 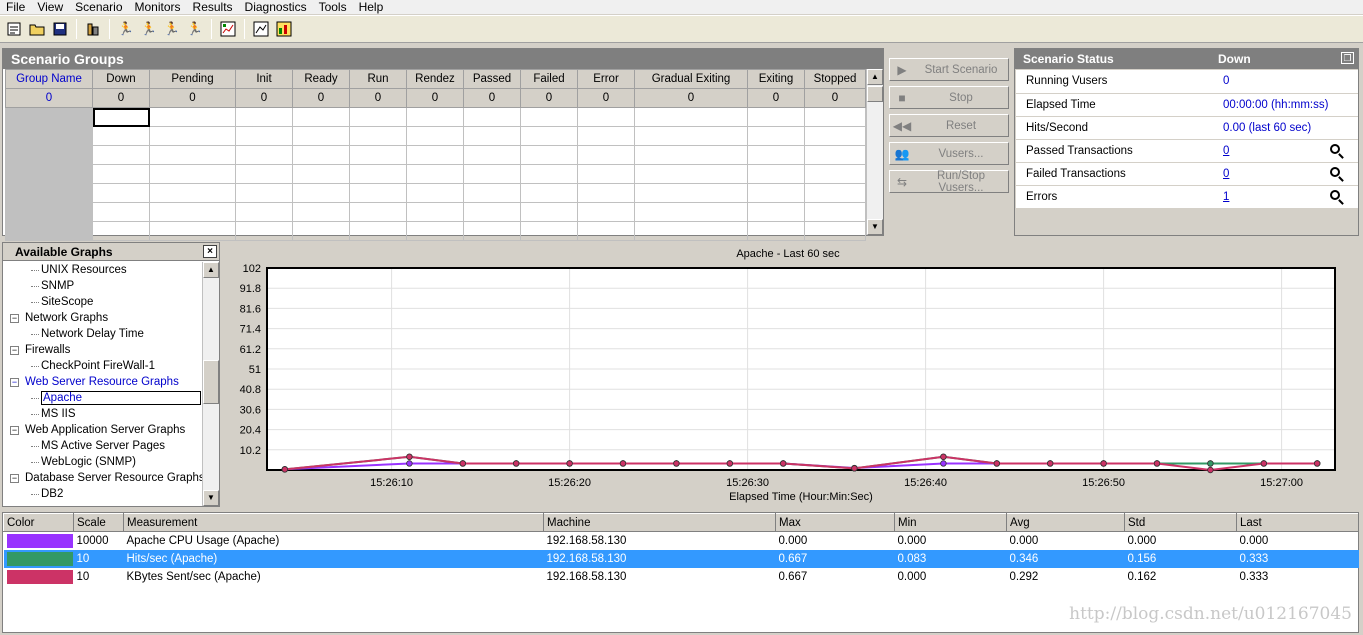 I want to click on failed-transactions-link: 0, so click(x=1226, y=174).